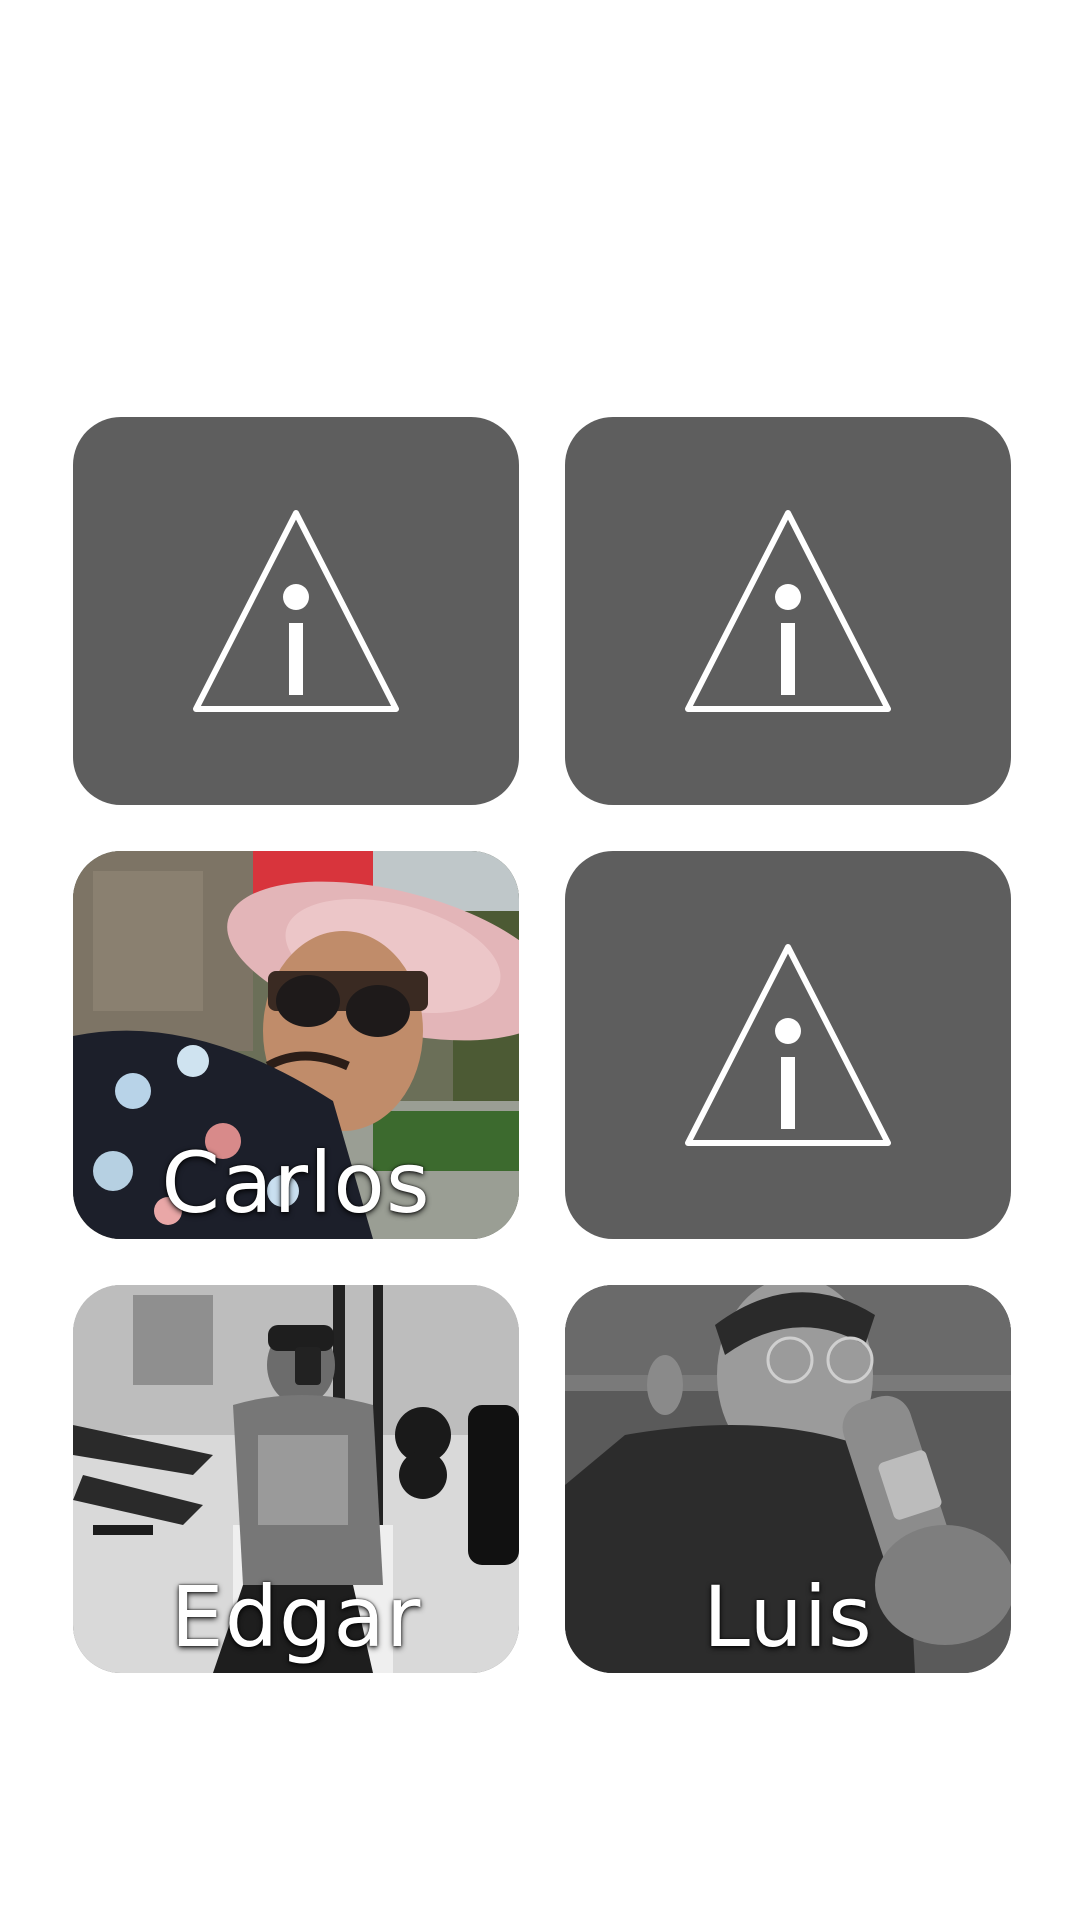 This screenshot has height=1920, width=1080. What do you see at coordinates (296, 1183) in the screenshot?
I see `contact-name: Carlos` at bounding box center [296, 1183].